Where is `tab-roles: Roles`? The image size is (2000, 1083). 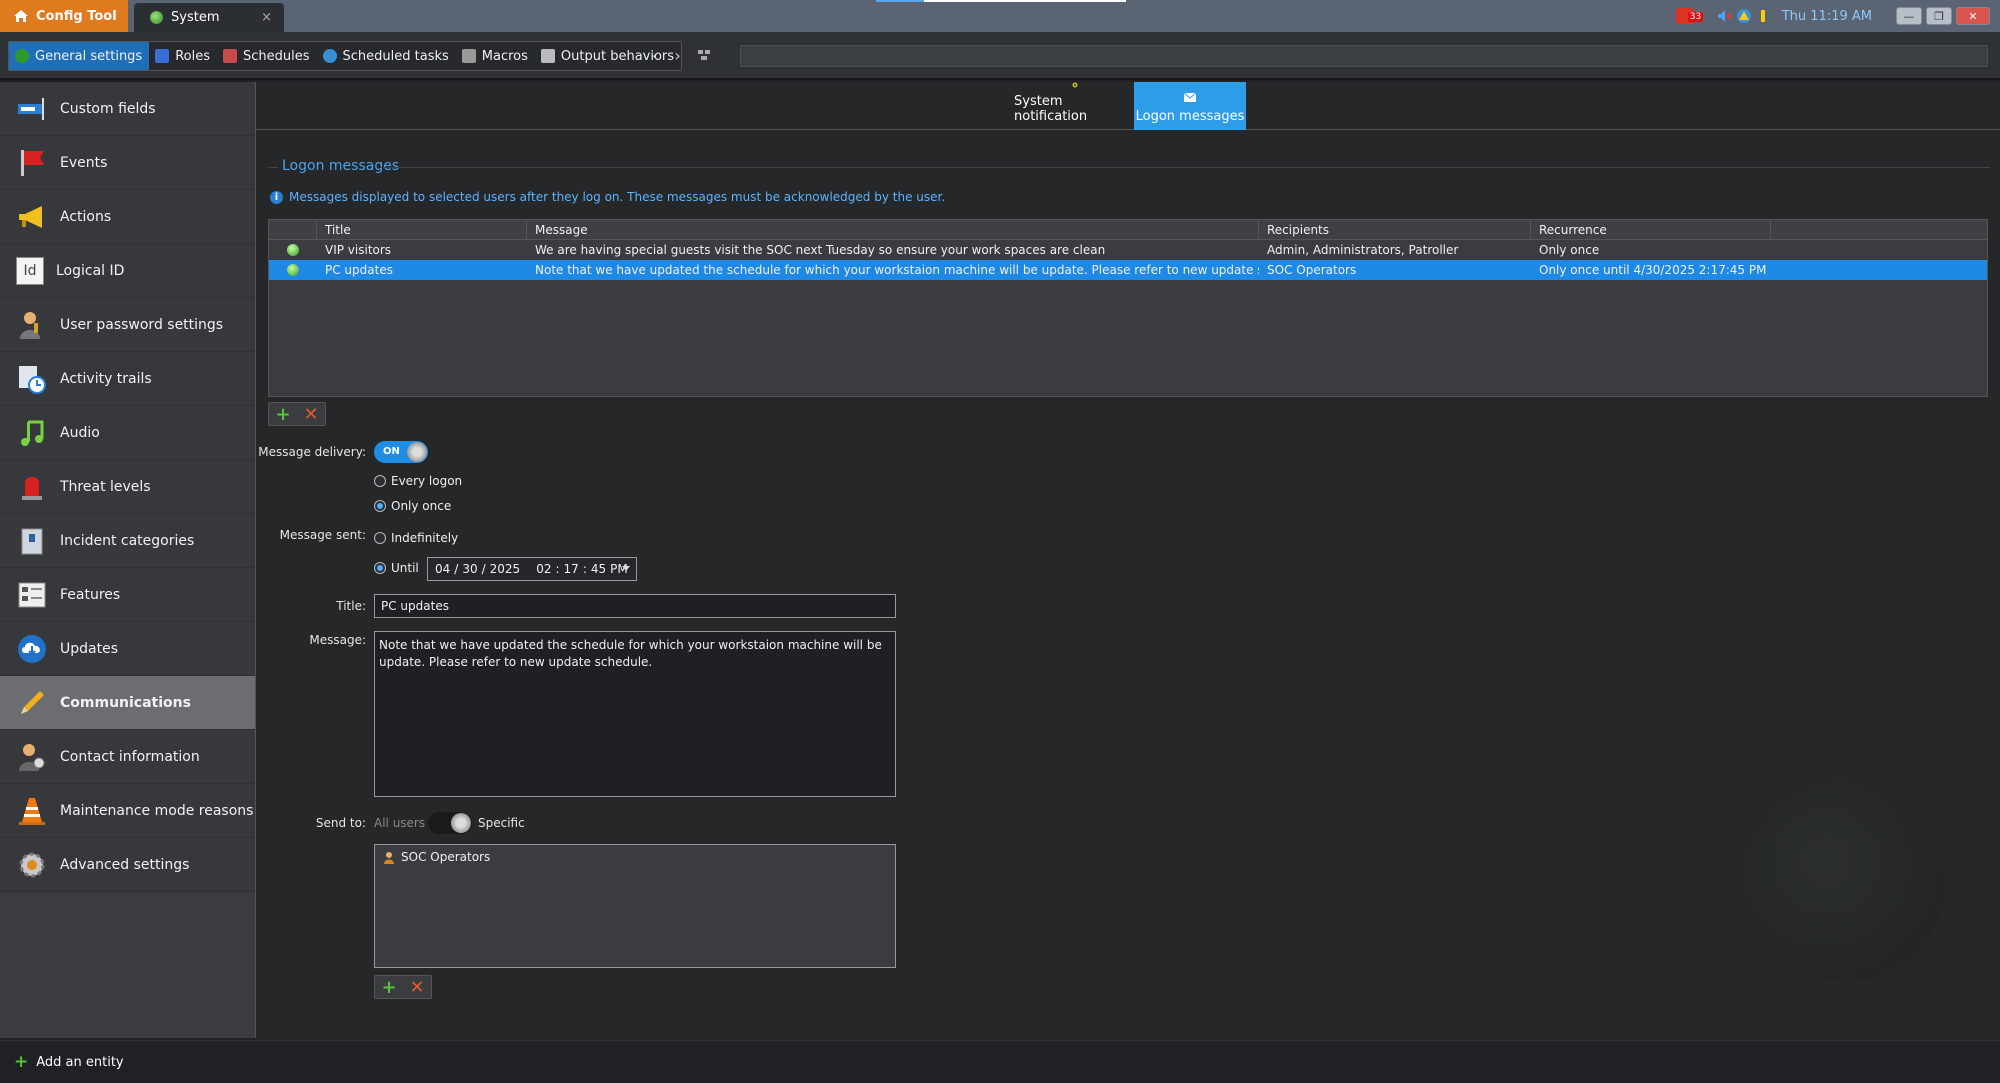 tab-roles: Roles is located at coordinates (183, 56).